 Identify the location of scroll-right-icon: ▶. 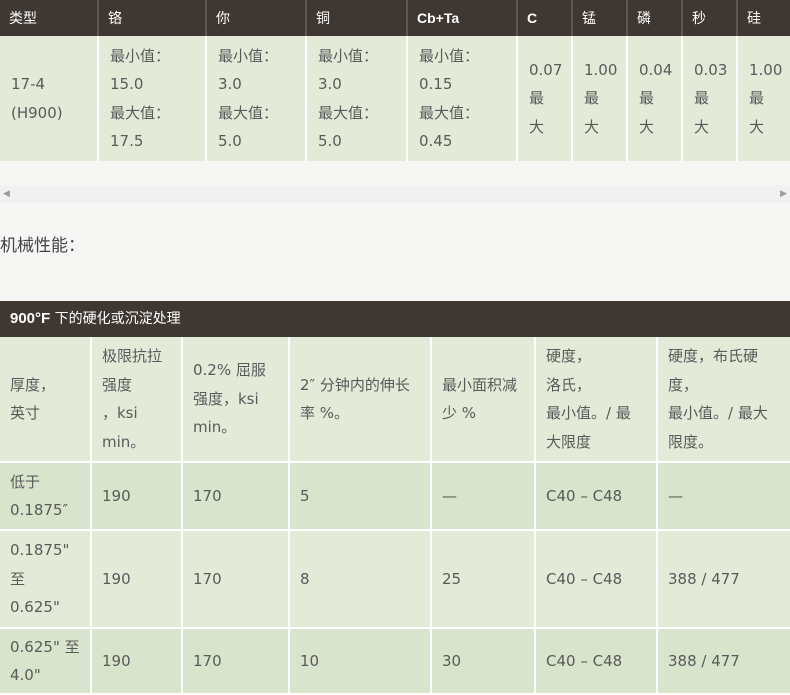
(783, 194).